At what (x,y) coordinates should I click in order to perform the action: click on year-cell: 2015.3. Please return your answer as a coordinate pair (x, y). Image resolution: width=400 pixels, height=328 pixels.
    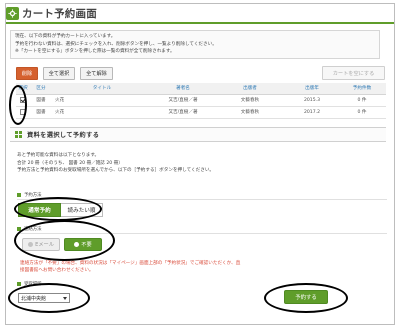
    Looking at the image, I should click on (312, 100).